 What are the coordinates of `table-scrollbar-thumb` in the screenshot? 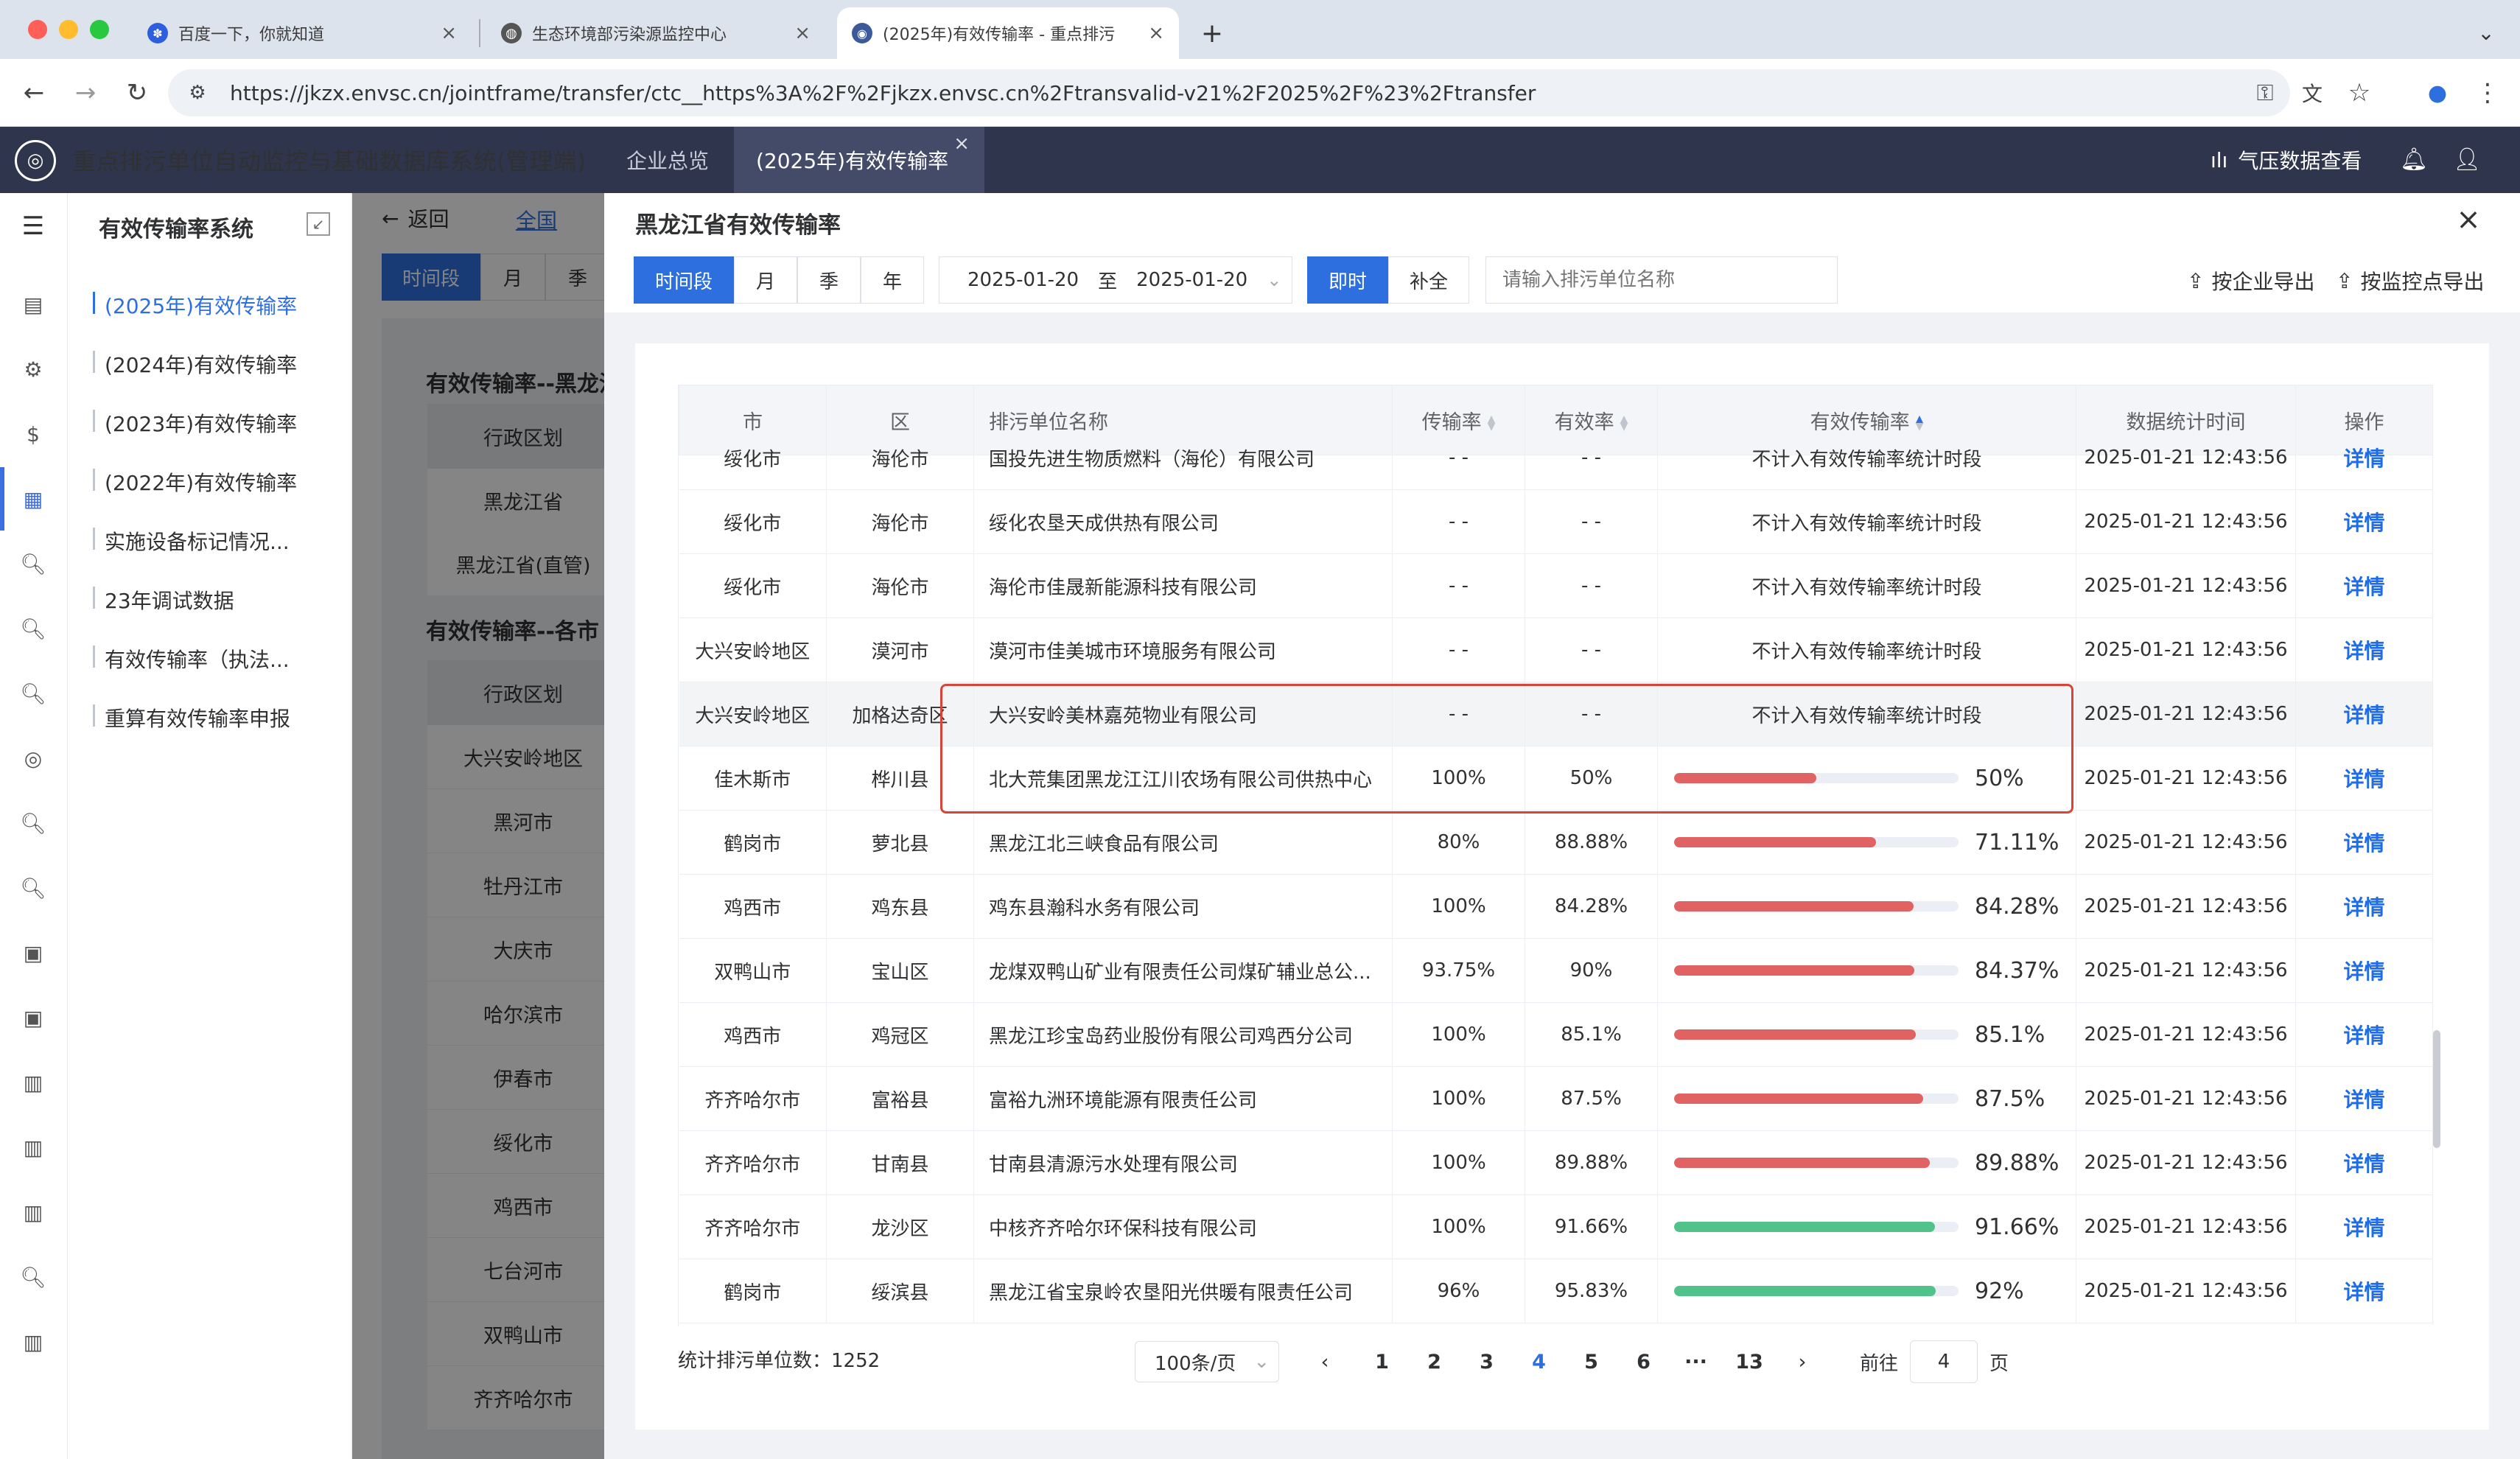 It's located at (2436, 1089).